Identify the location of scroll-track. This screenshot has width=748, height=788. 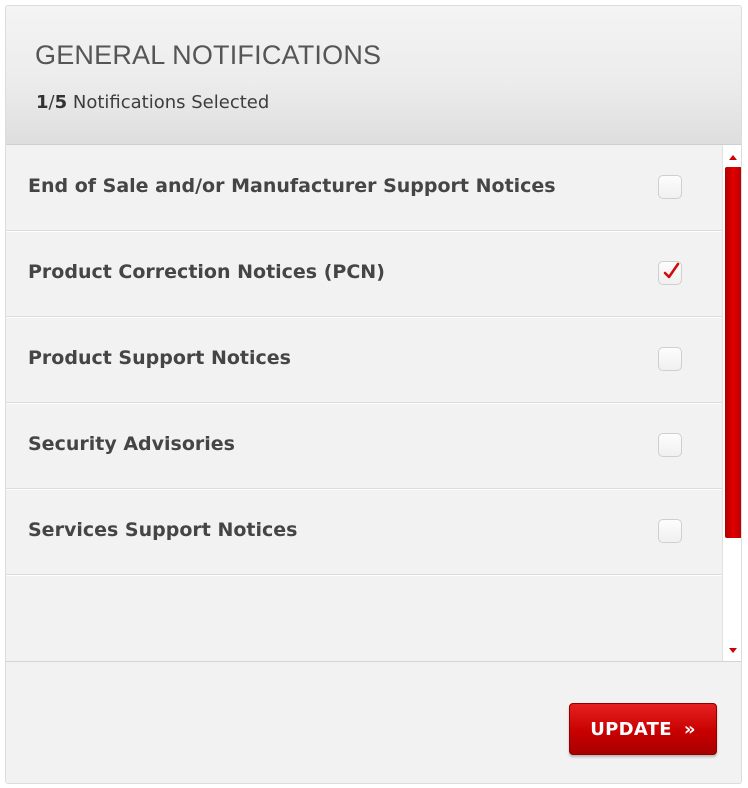
(733, 360).